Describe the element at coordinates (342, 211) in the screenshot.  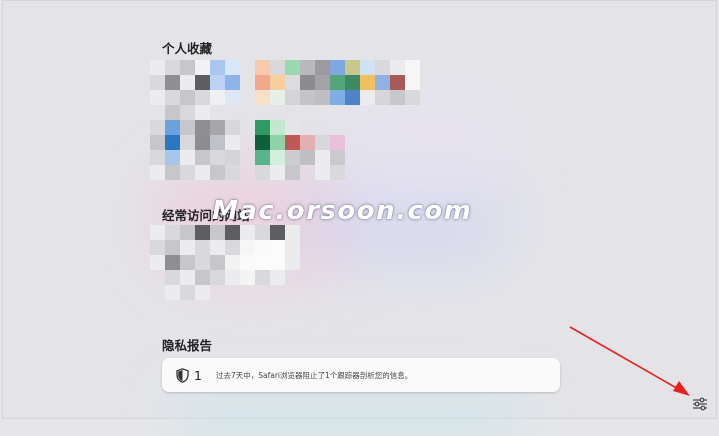
I see `watermark: Mac.orsoon.com` at that location.